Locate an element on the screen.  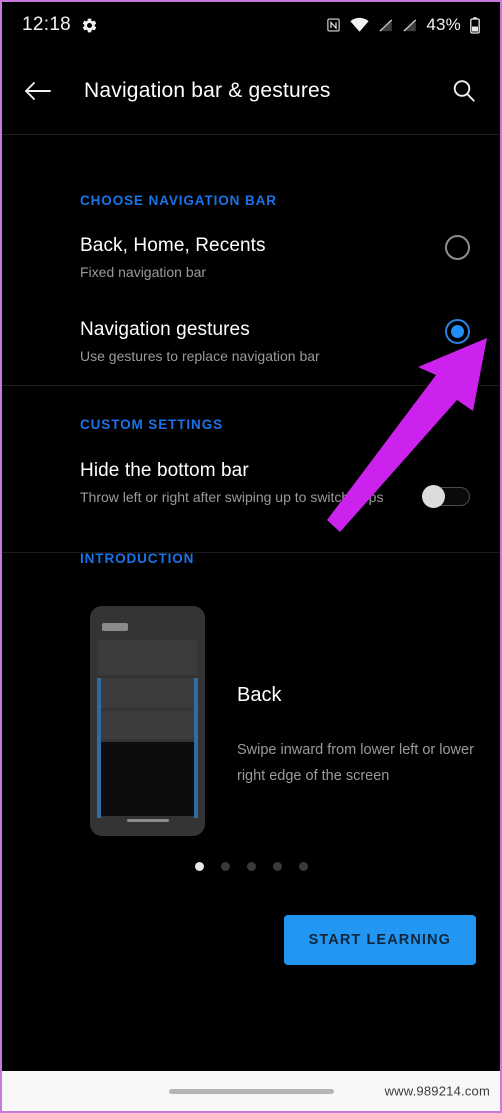
status-bar-clock: 12:18 is located at coordinates (47, 24).